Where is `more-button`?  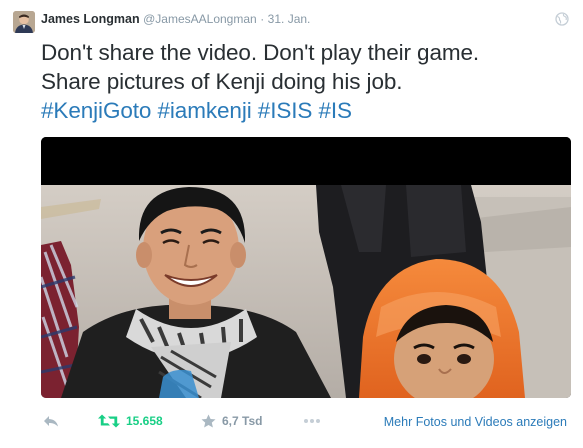
more-button is located at coordinates (312, 421).